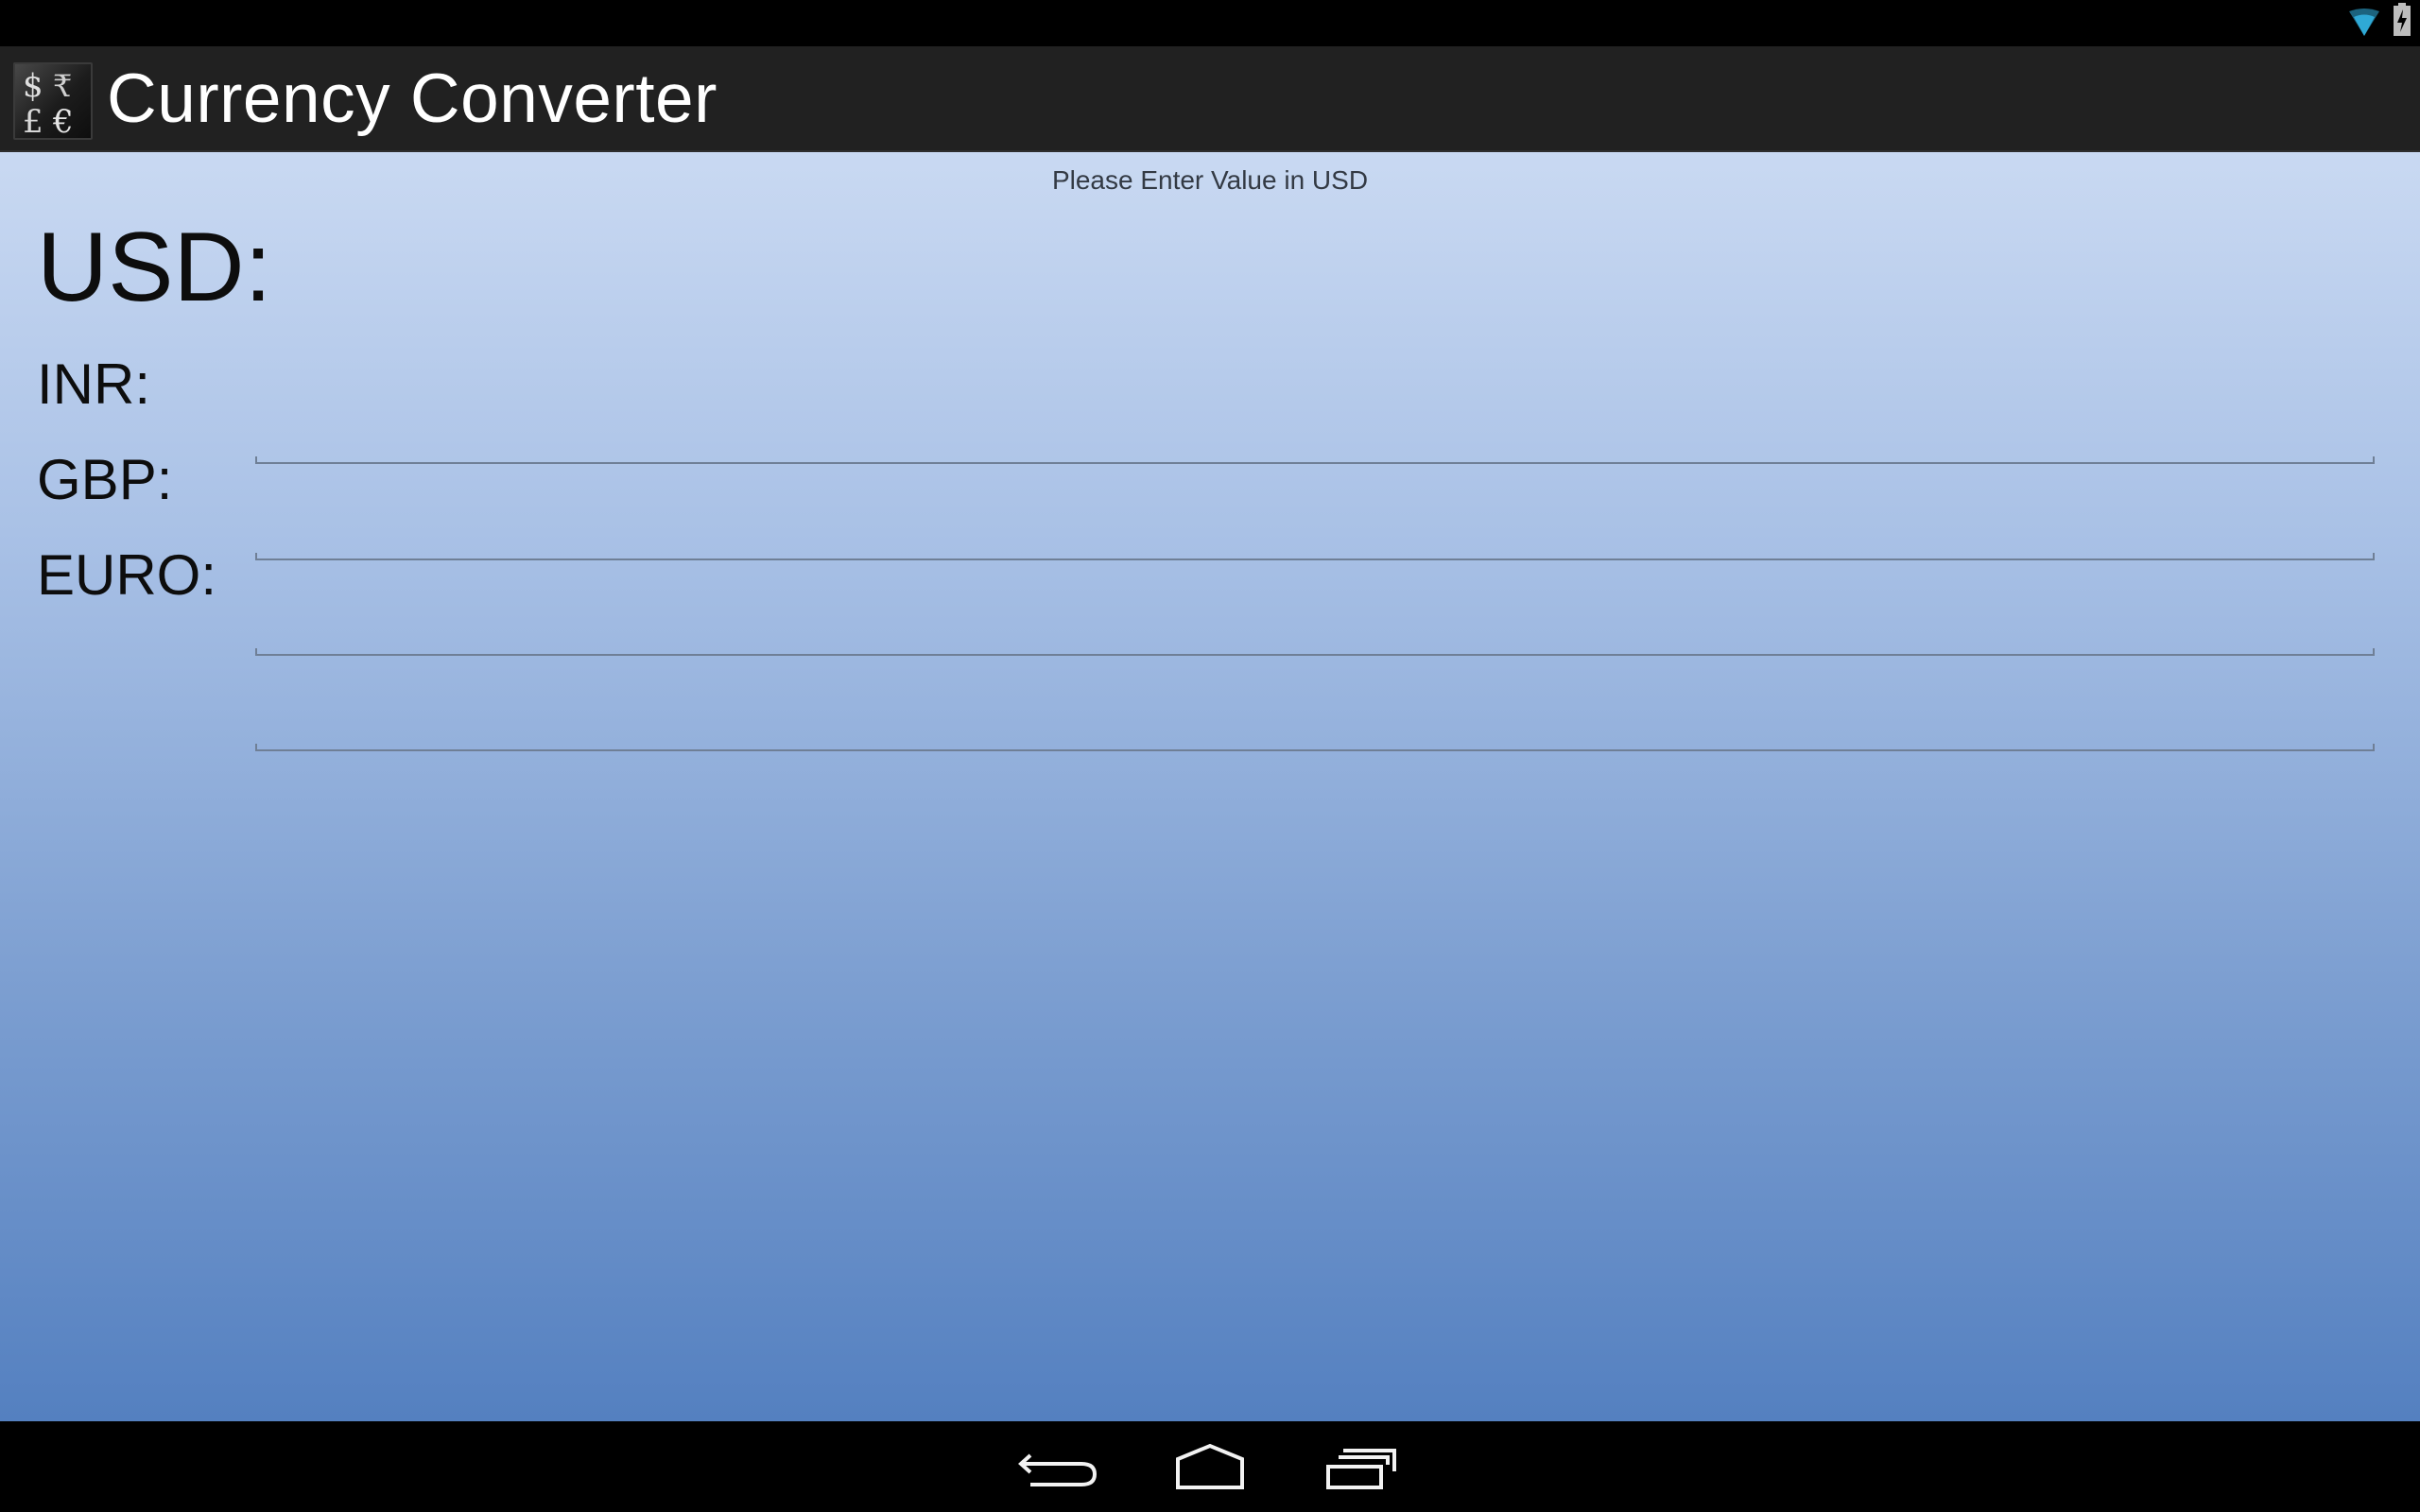  What do you see at coordinates (412, 98) in the screenshot?
I see `app-title: Currency Converter` at bounding box center [412, 98].